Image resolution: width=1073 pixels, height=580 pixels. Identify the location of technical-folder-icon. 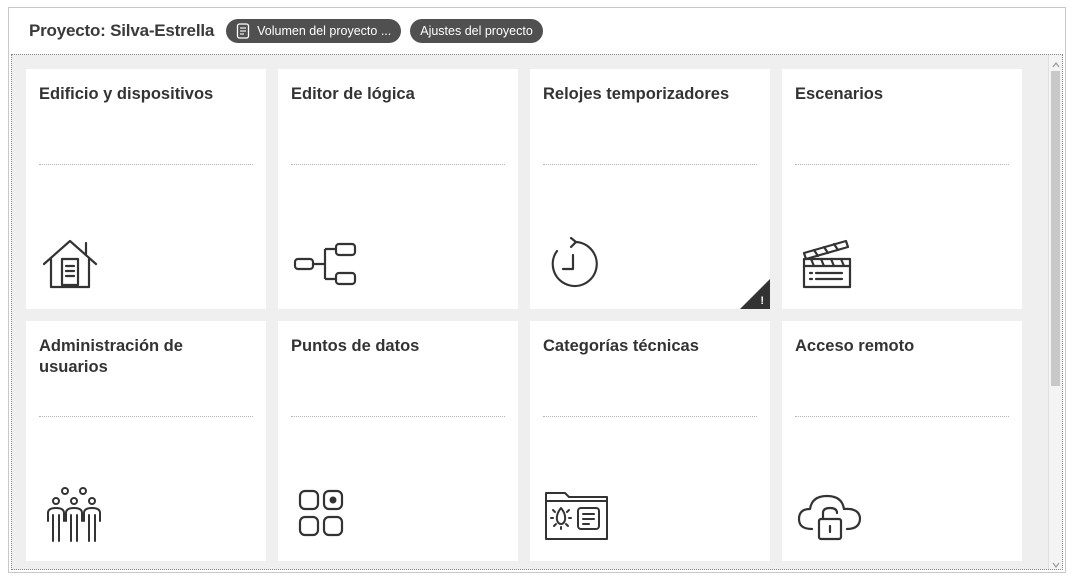
(576, 515).